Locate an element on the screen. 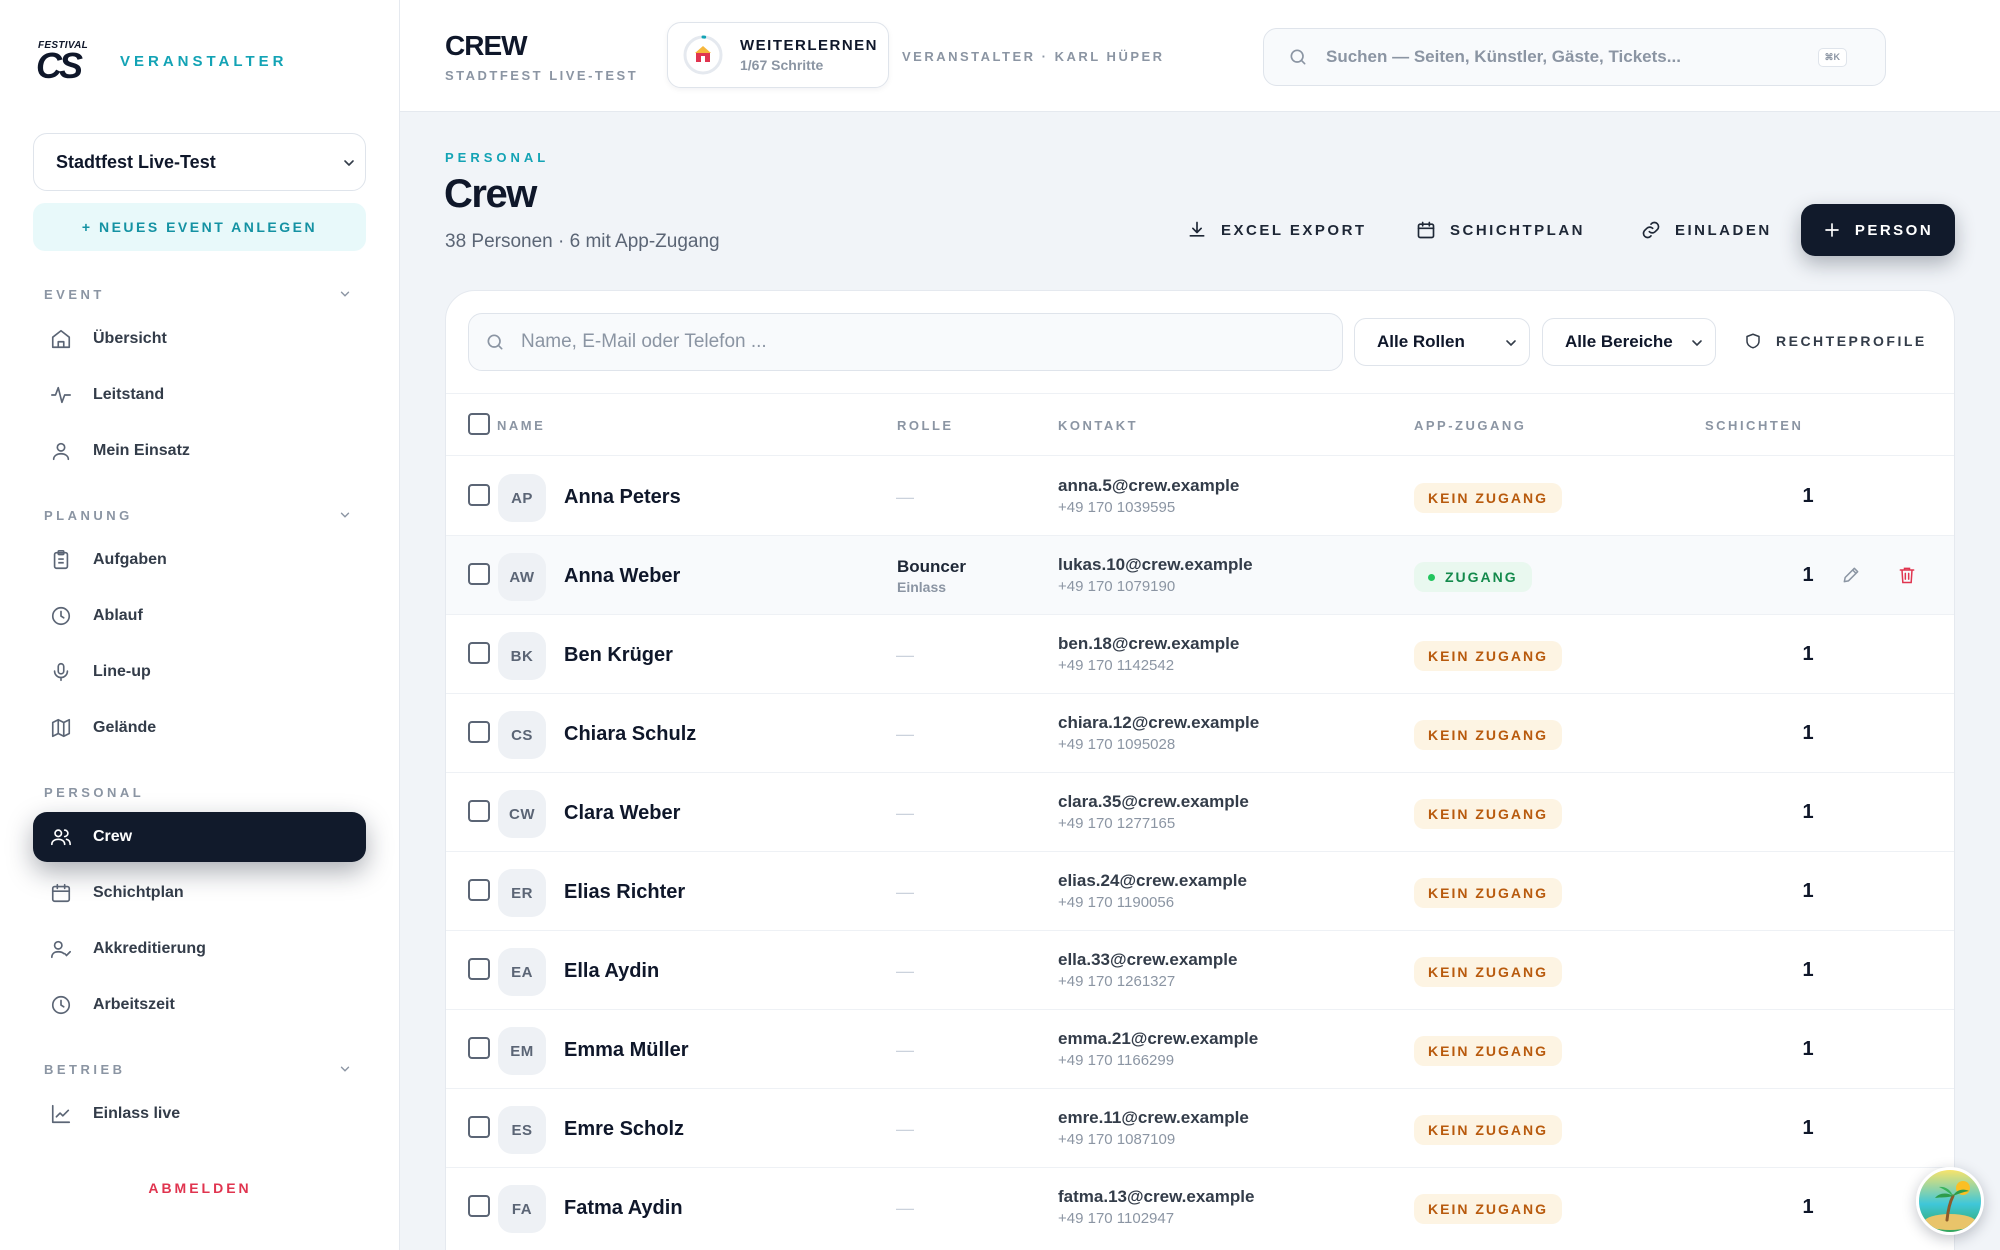 The height and width of the screenshot is (1250, 2000). edit-icon is located at coordinates (1851, 575).